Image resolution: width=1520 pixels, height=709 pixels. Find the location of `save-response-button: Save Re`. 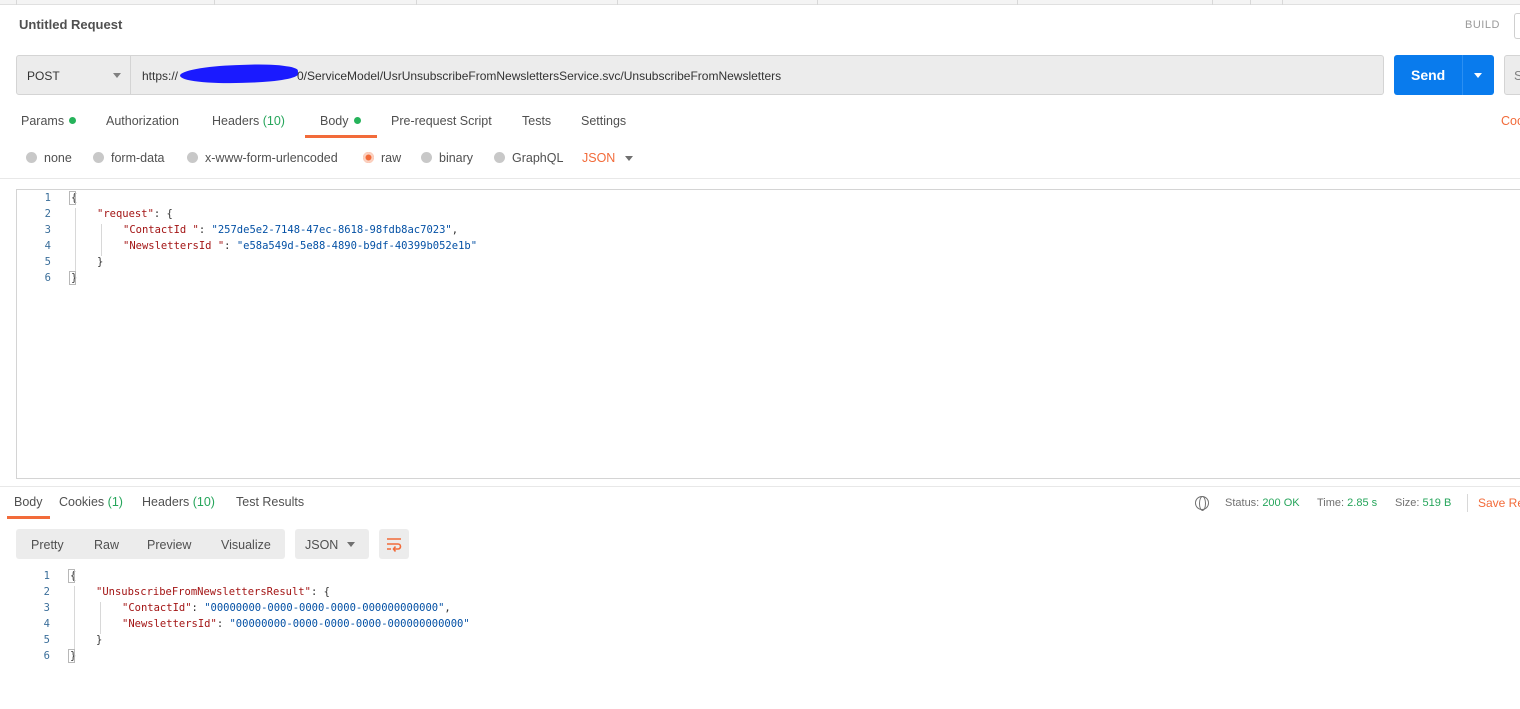

save-response-button: Save Re is located at coordinates (1499, 503).